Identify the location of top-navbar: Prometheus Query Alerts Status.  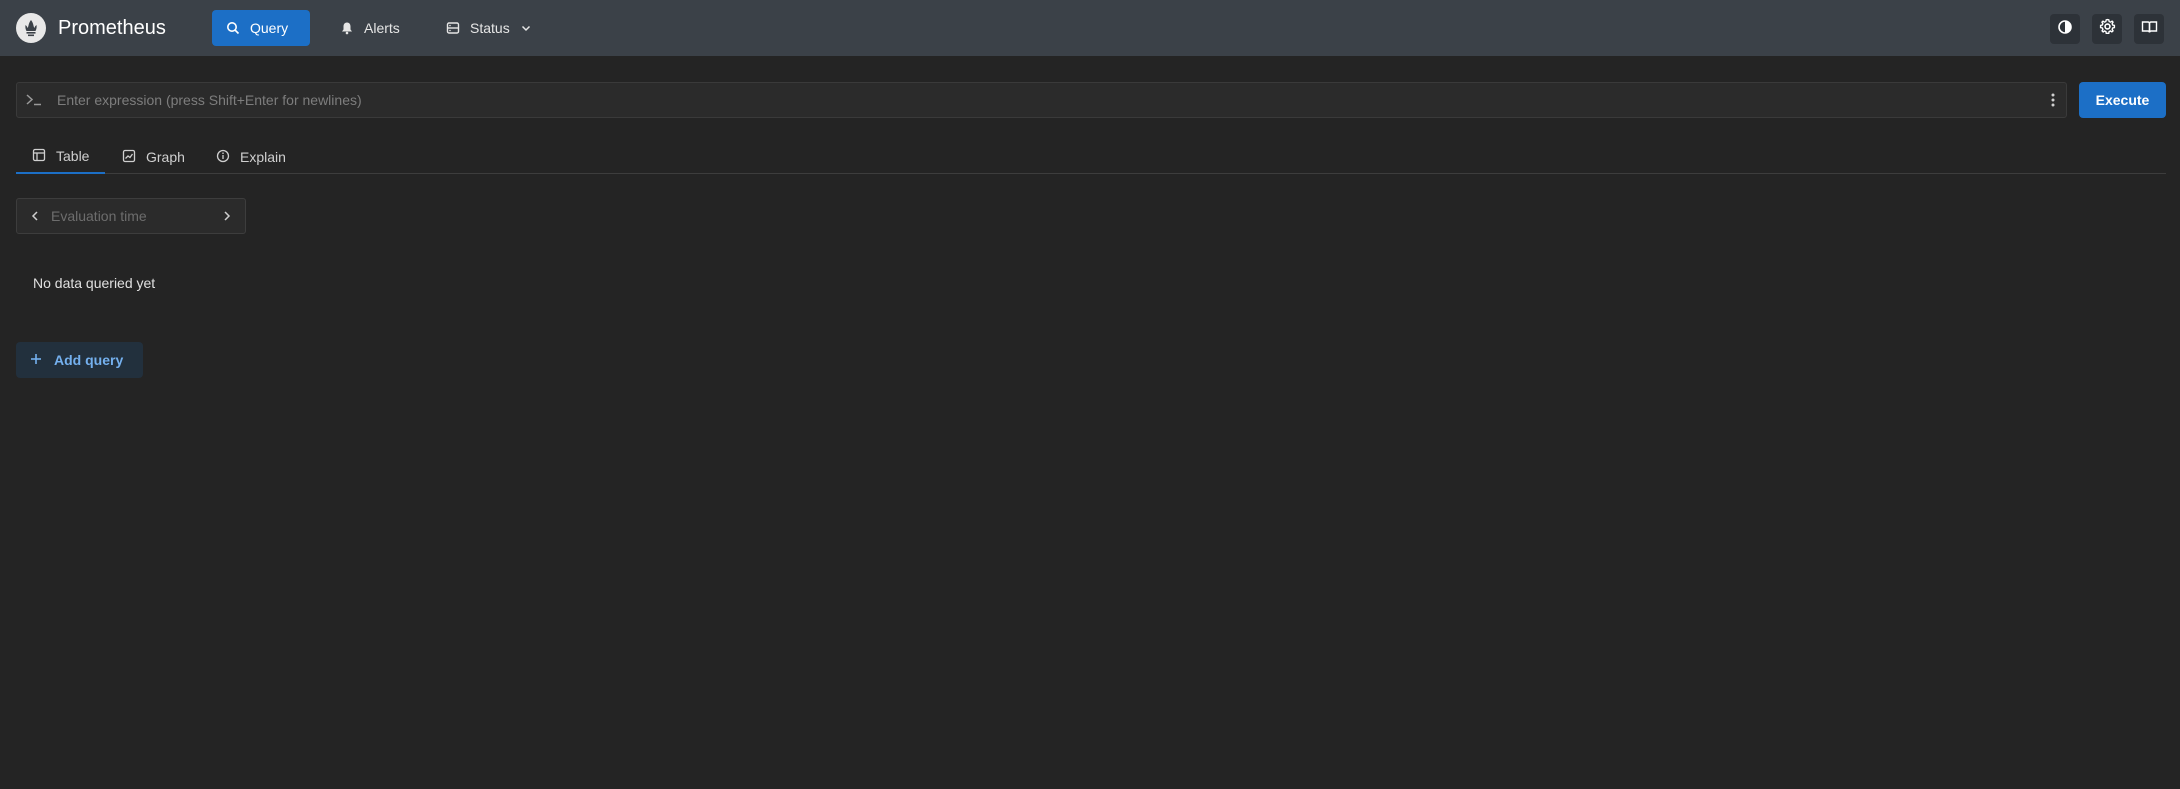
(1090, 28).